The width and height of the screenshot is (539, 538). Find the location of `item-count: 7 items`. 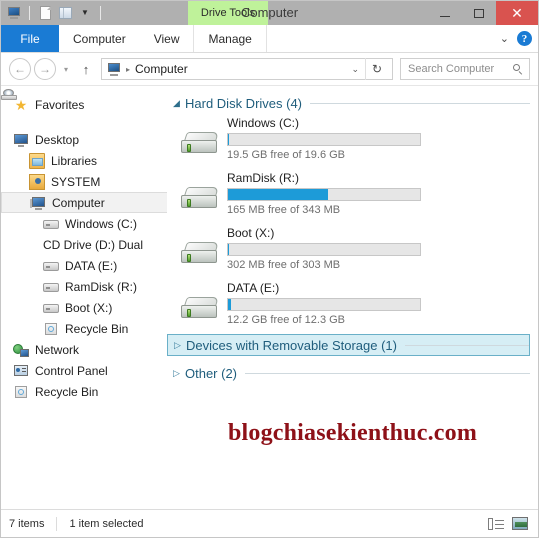

item-count: 7 items is located at coordinates (27, 523).